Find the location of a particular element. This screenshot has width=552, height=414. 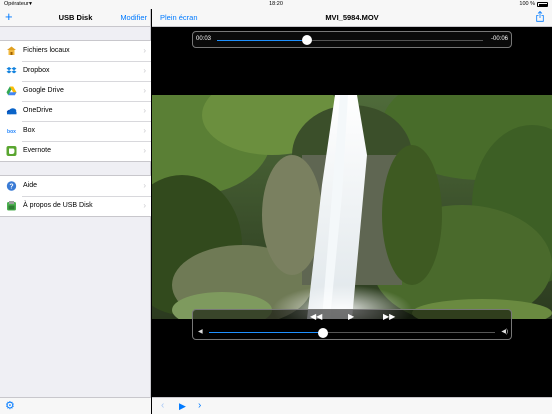

volume-track is located at coordinates (352, 332).